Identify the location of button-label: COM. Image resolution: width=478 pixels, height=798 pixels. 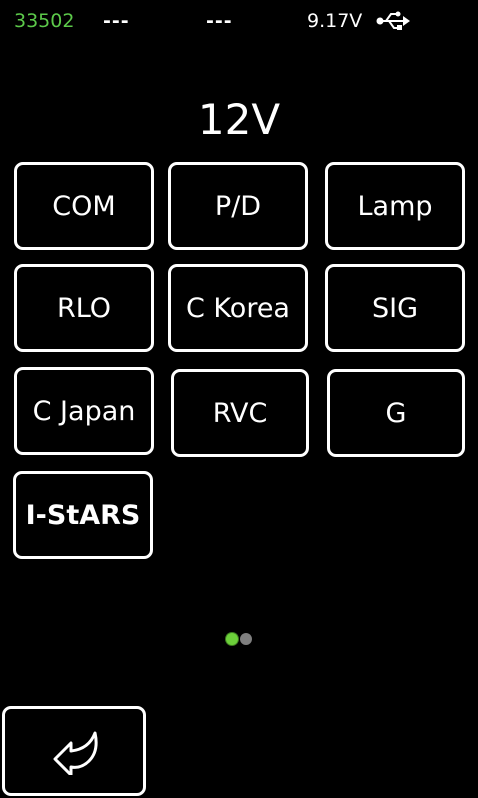
(84, 206).